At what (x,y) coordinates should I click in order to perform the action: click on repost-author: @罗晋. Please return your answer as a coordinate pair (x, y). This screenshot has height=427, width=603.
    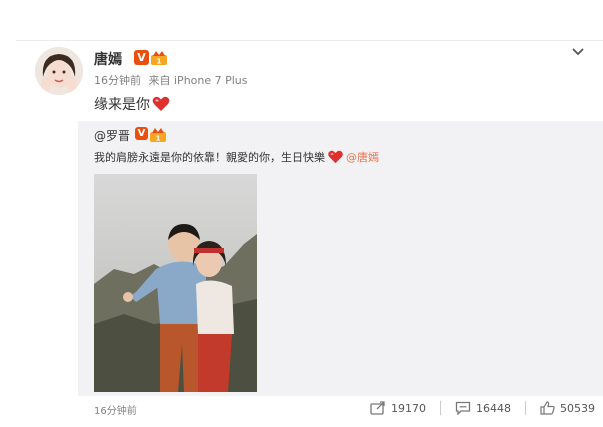
    Looking at the image, I should click on (112, 135).